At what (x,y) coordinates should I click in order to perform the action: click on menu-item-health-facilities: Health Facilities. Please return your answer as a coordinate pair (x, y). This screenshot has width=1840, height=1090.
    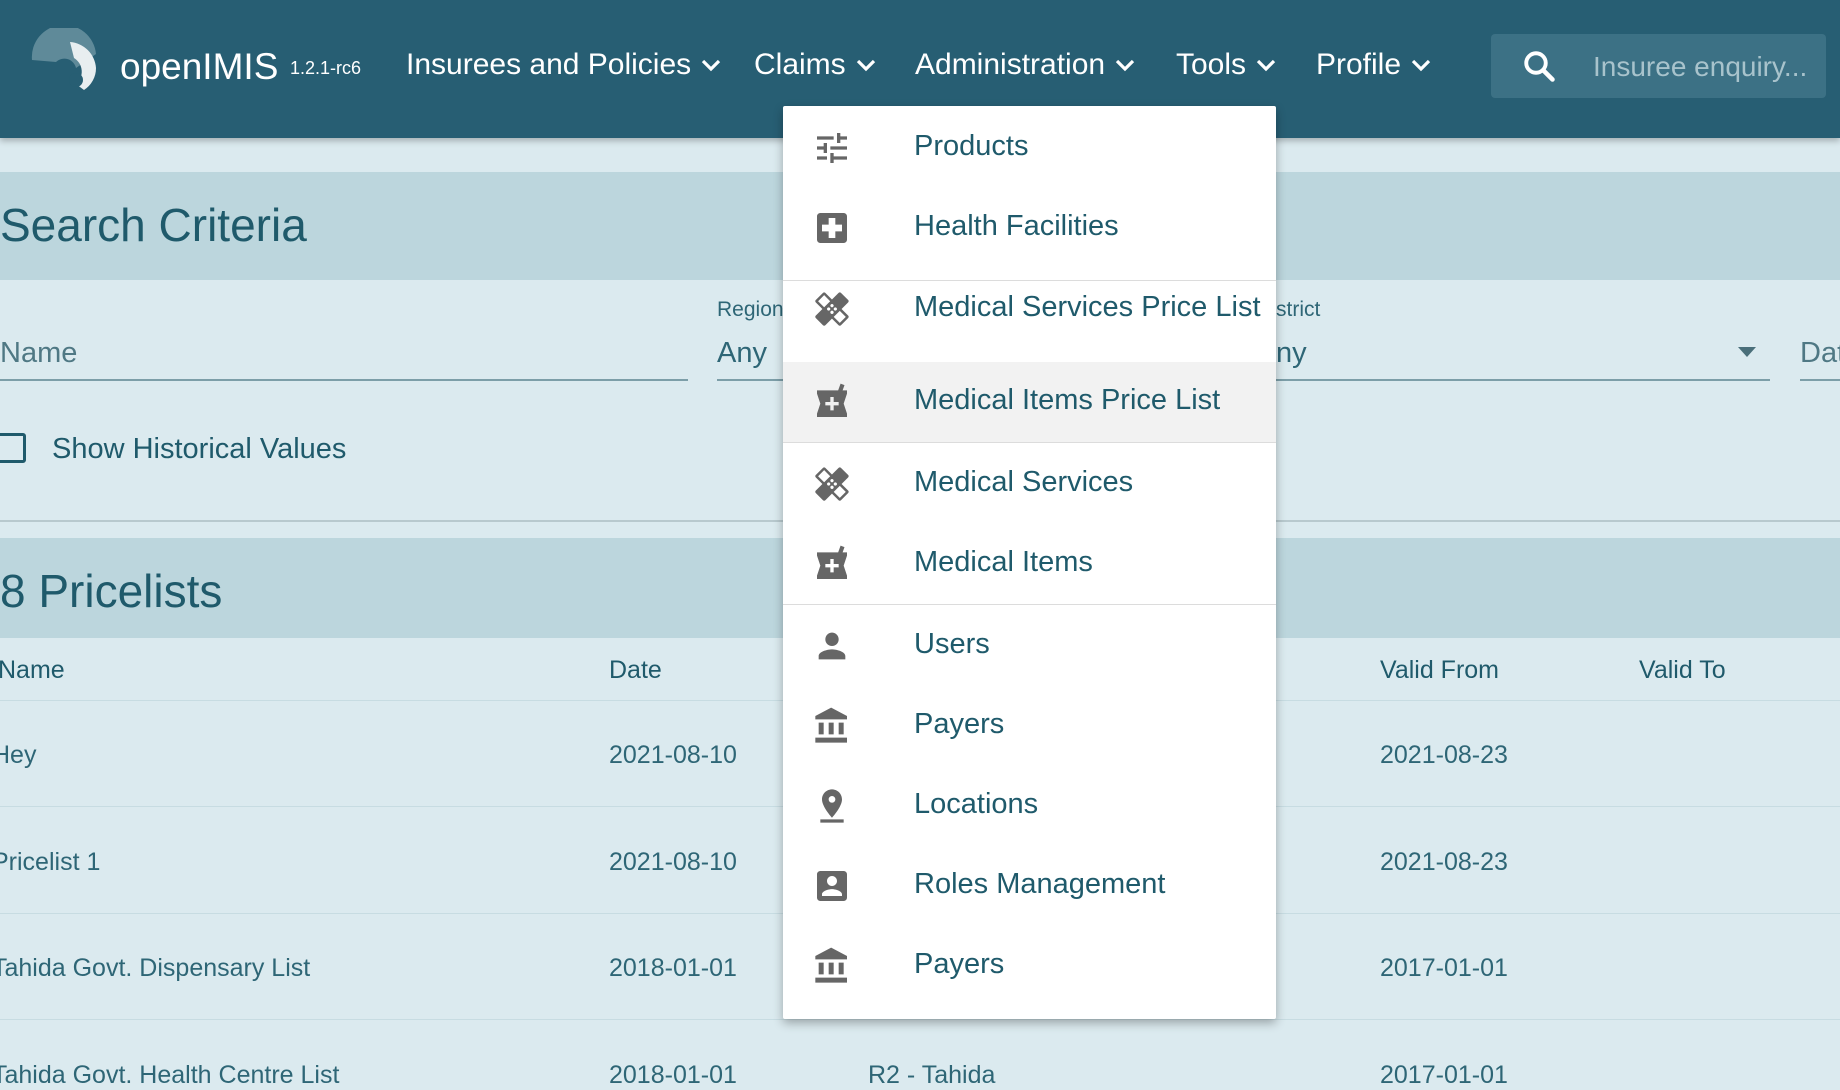
    Looking at the image, I should click on (1029, 228).